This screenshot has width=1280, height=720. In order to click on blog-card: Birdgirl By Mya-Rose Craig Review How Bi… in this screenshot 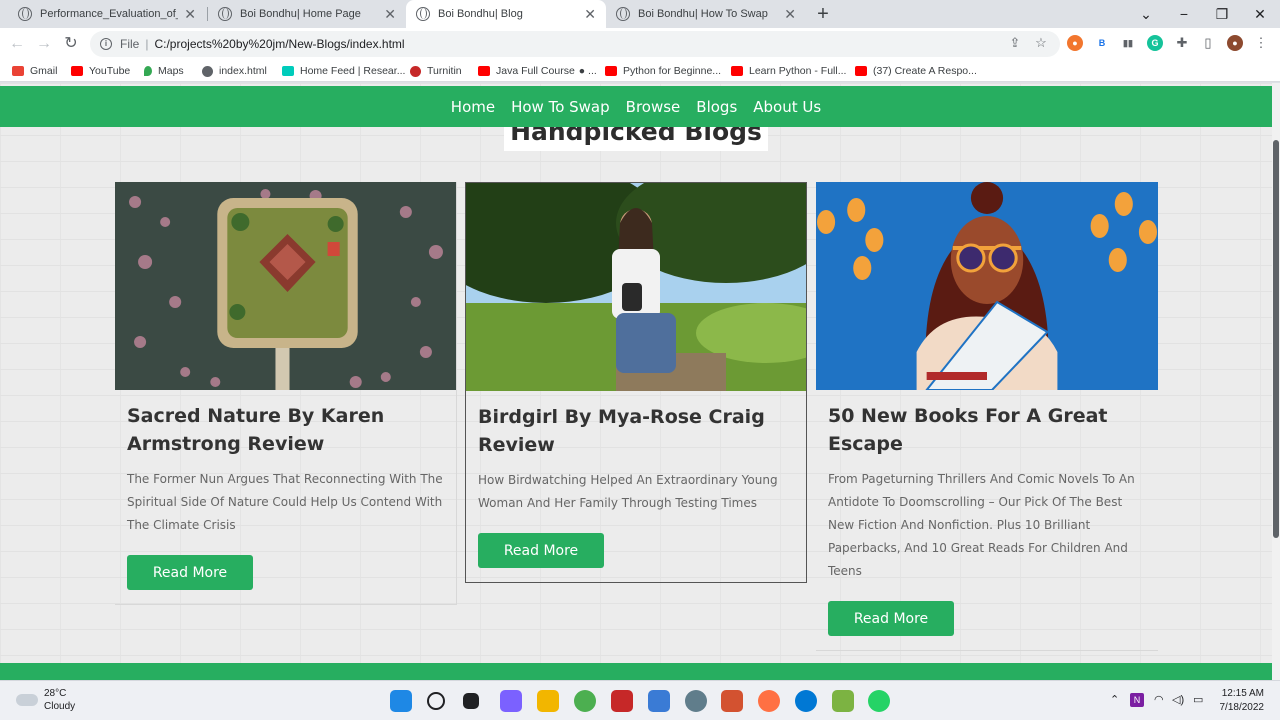, I will do `click(636, 382)`.